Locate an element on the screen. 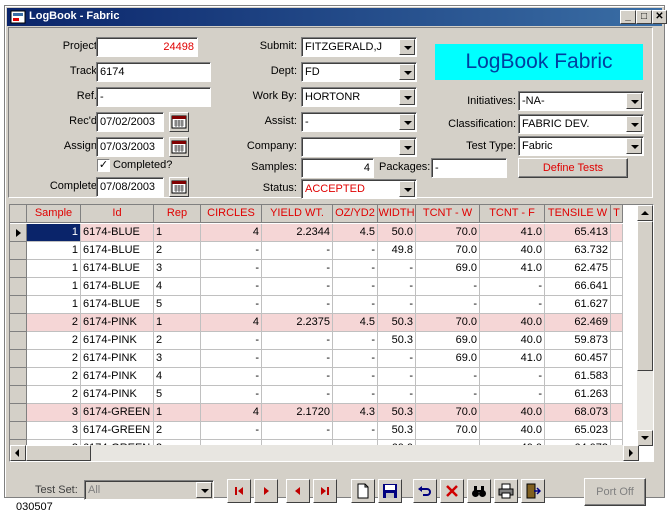 The height and width of the screenshot is (521, 670). grid-cell-circles: 4 is located at coordinates (231, 413).